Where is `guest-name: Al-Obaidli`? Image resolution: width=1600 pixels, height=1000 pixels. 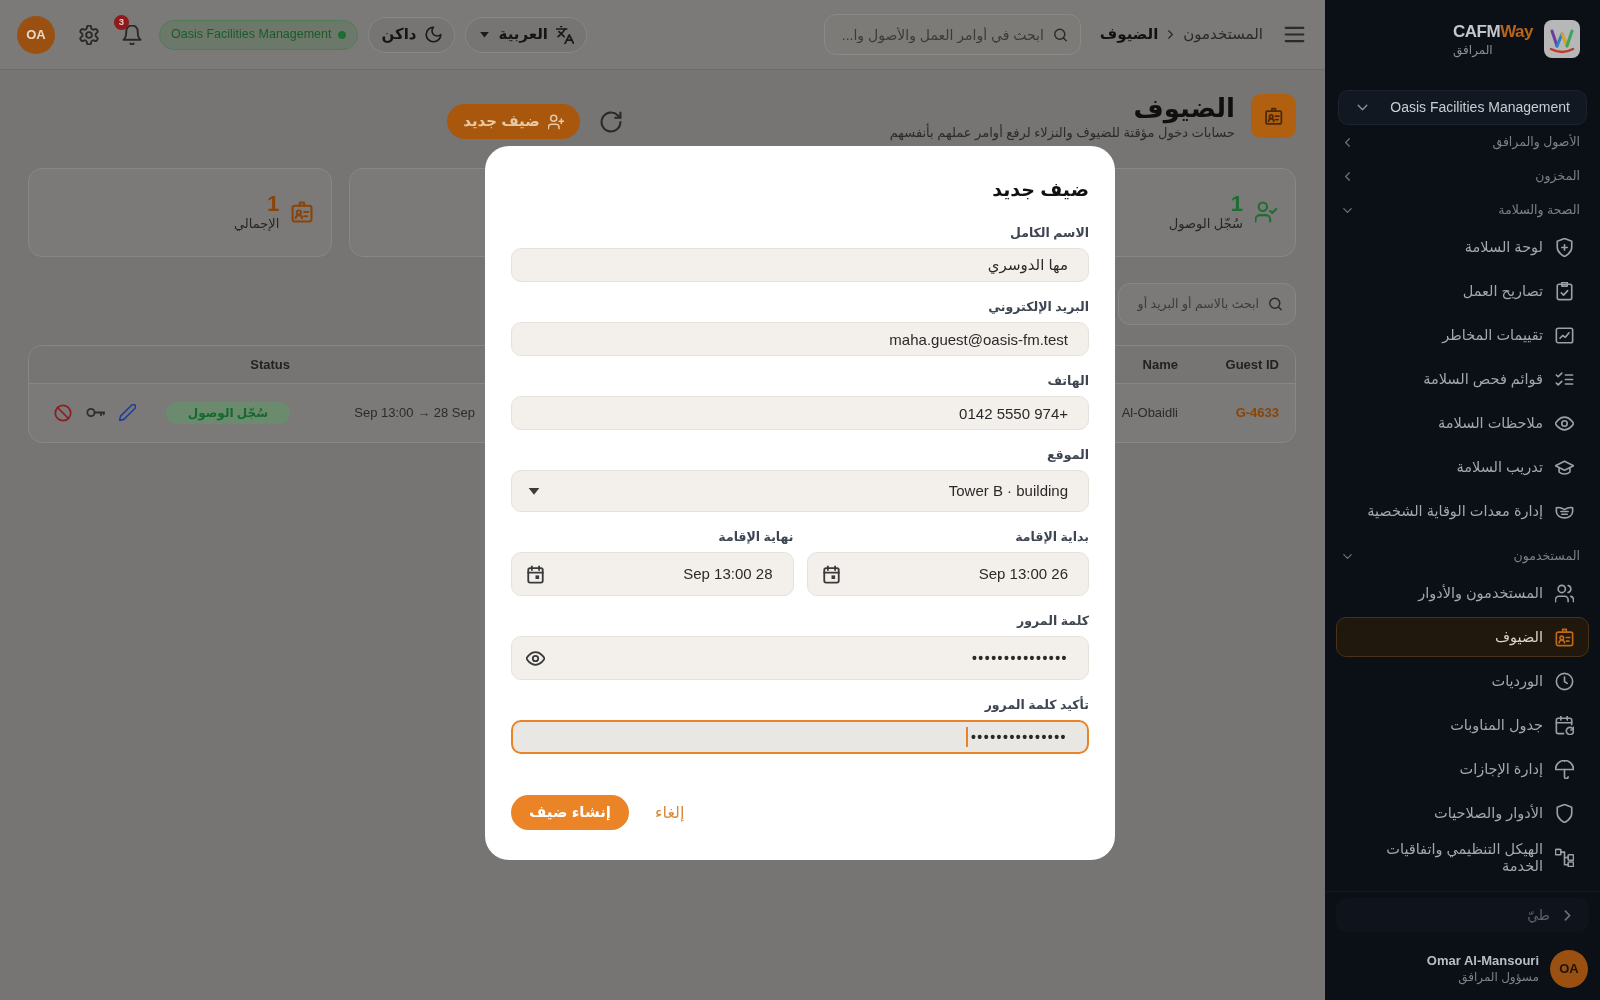 guest-name: Al-Obaidli is located at coordinates (1149, 413).